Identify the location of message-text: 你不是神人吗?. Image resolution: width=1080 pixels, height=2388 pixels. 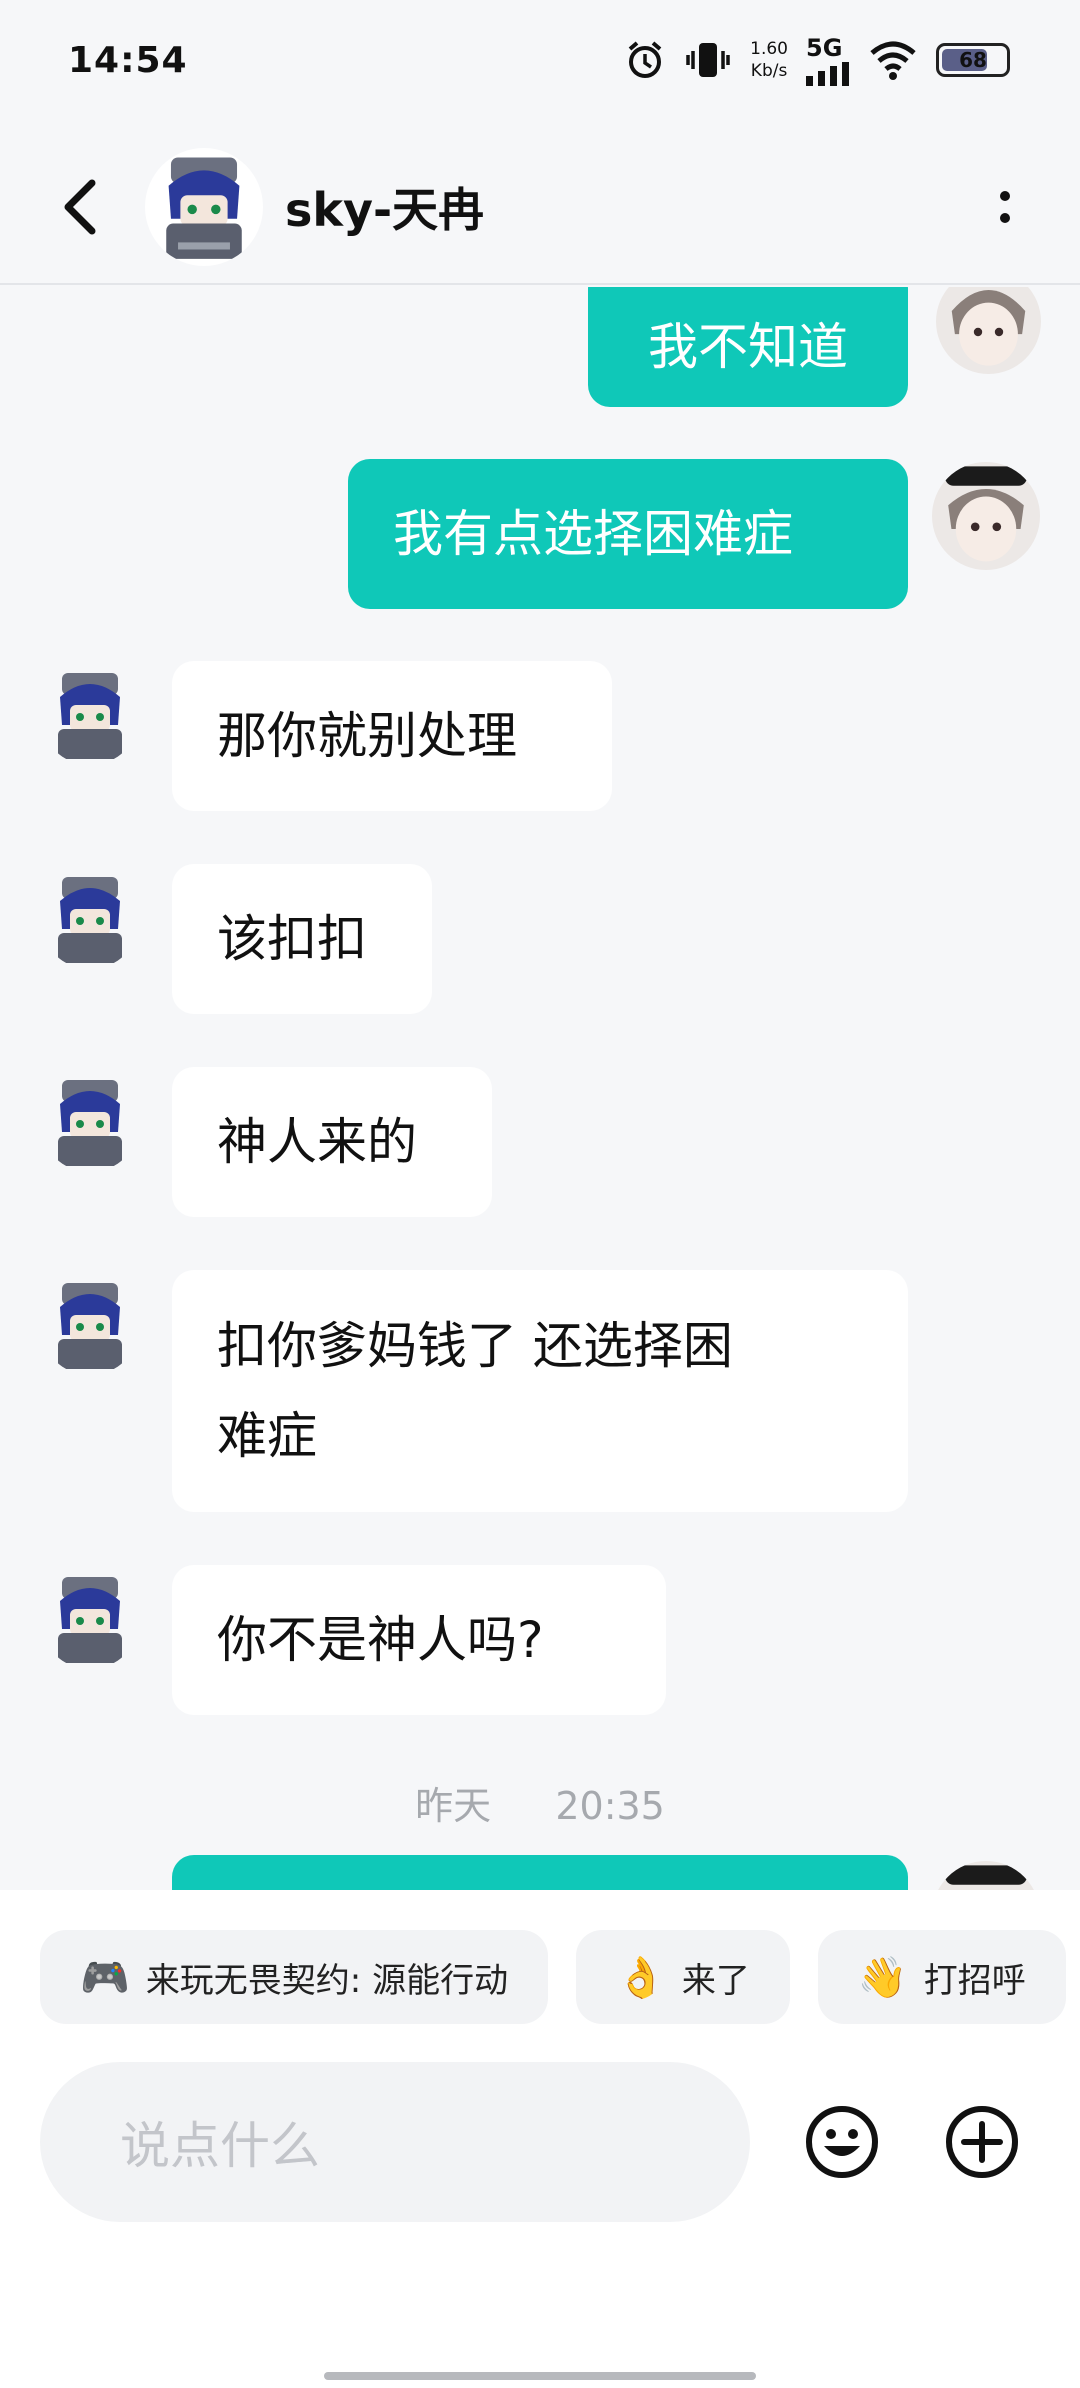
(380, 1640).